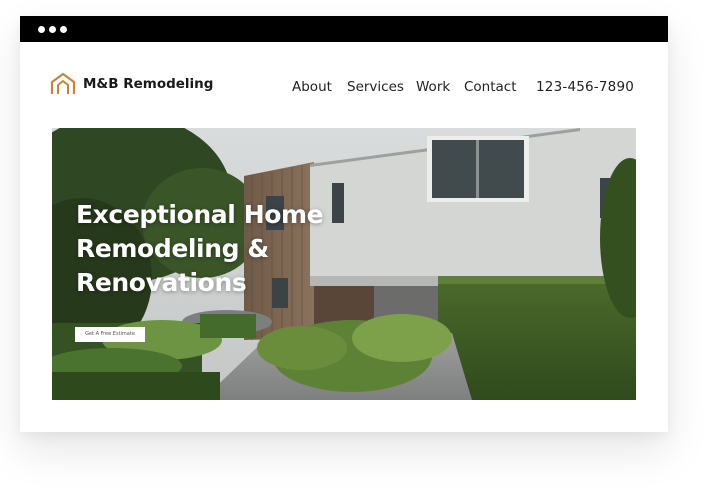 This screenshot has width=728, height=496. What do you see at coordinates (344, 29) in the screenshot?
I see `window-titlebar` at bounding box center [344, 29].